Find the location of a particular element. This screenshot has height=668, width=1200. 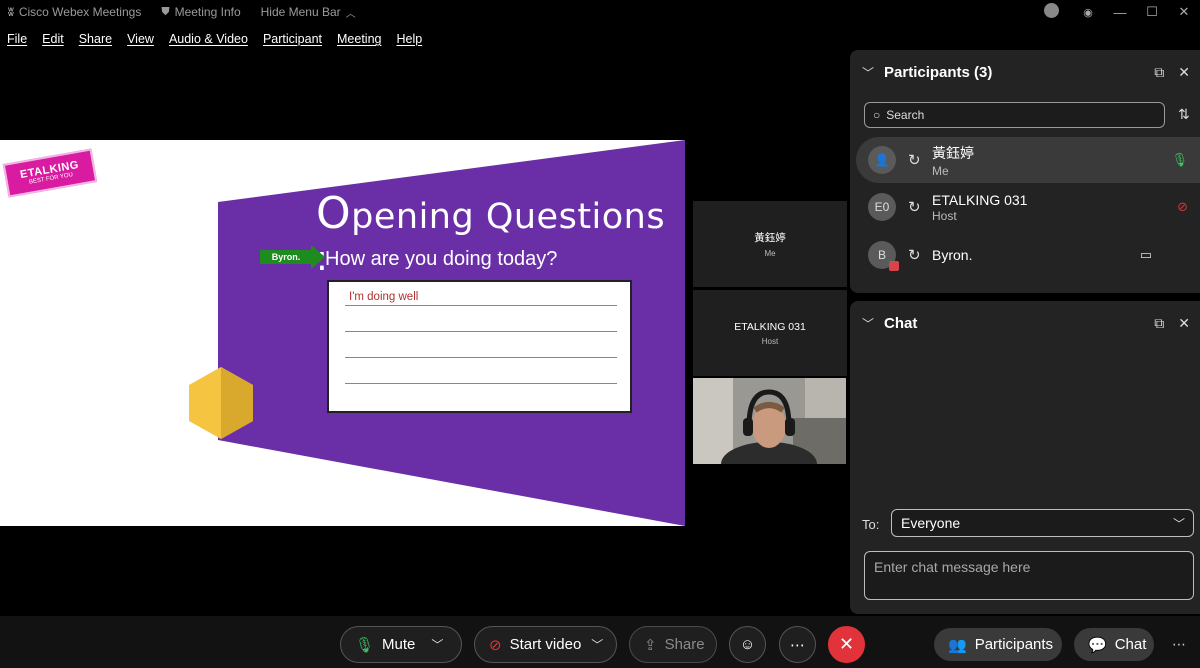

share-button: ⇪ Share is located at coordinates (673, 644).